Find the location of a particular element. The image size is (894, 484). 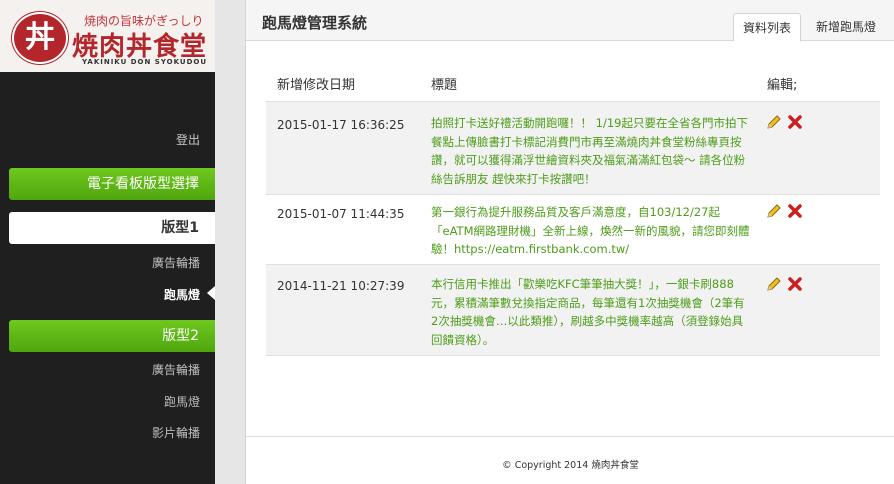

row-date: 2015-01-07 11:44:35 is located at coordinates (341, 214).